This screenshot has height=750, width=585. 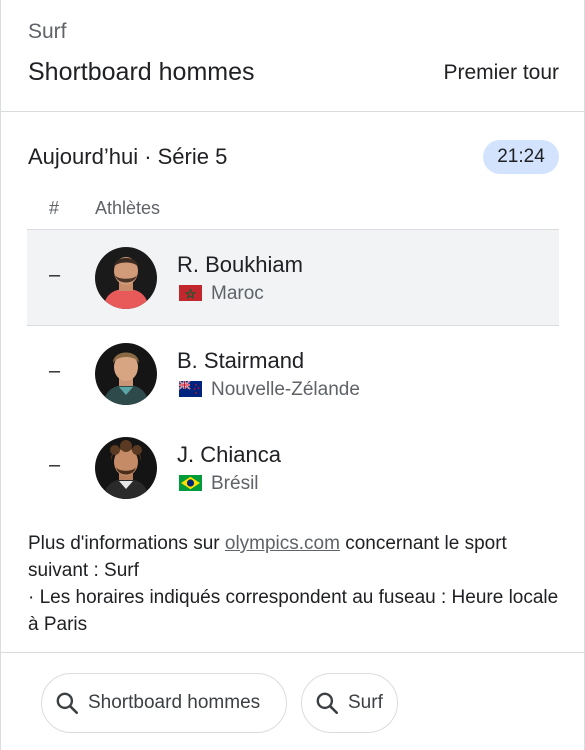 What do you see at coordinates (237, 293) in the screenshot?
I see `athlete-country: Maroc` at bounding box center [237, 293].